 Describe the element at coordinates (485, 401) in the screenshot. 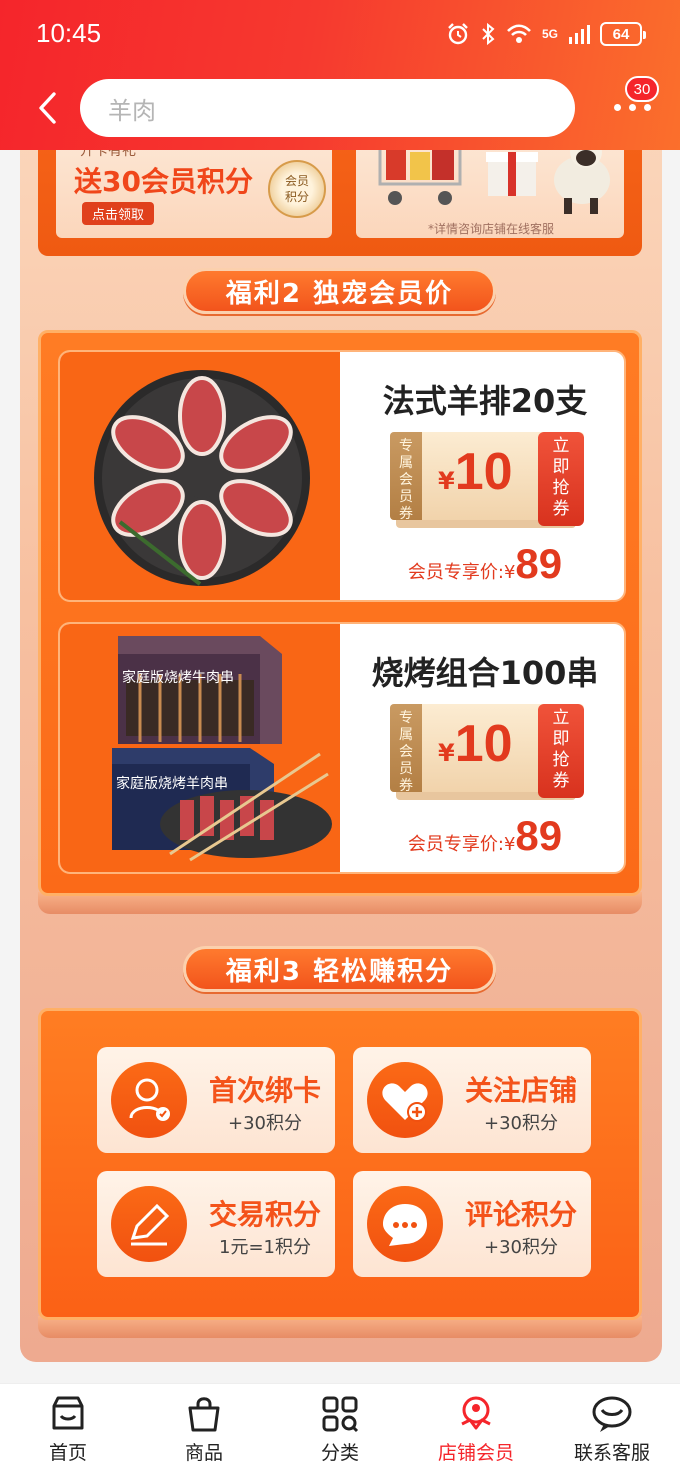

I see `product-name: 法式羊排20支` at that location.